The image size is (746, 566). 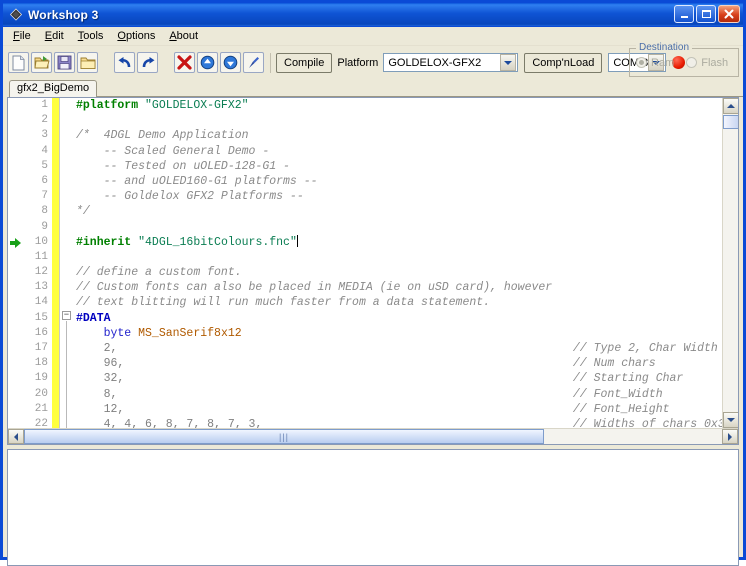 I want to click on code-line: #platform "GOLDELOX-GFX2", so click(x=399, y=105).